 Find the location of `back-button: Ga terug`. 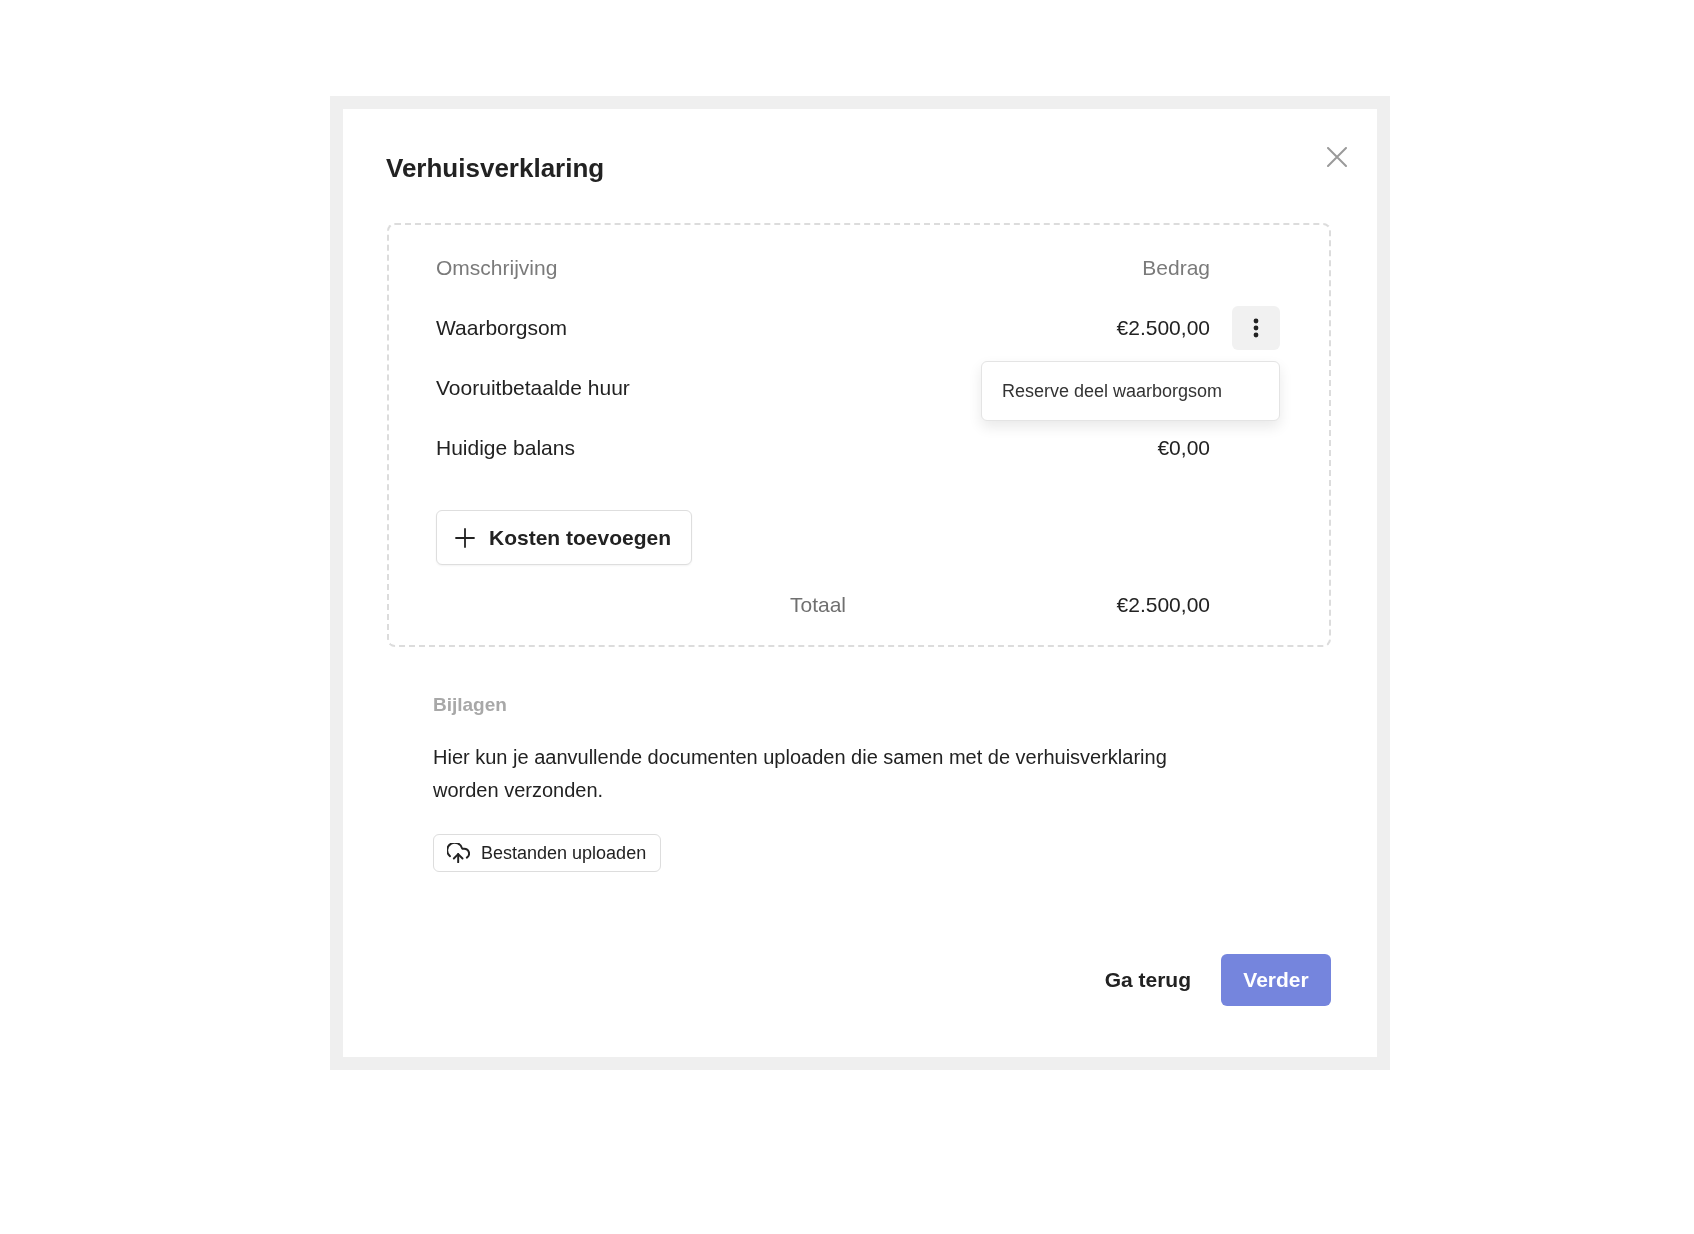

back-button: Ga terug is located at coordinates (1147, 980).